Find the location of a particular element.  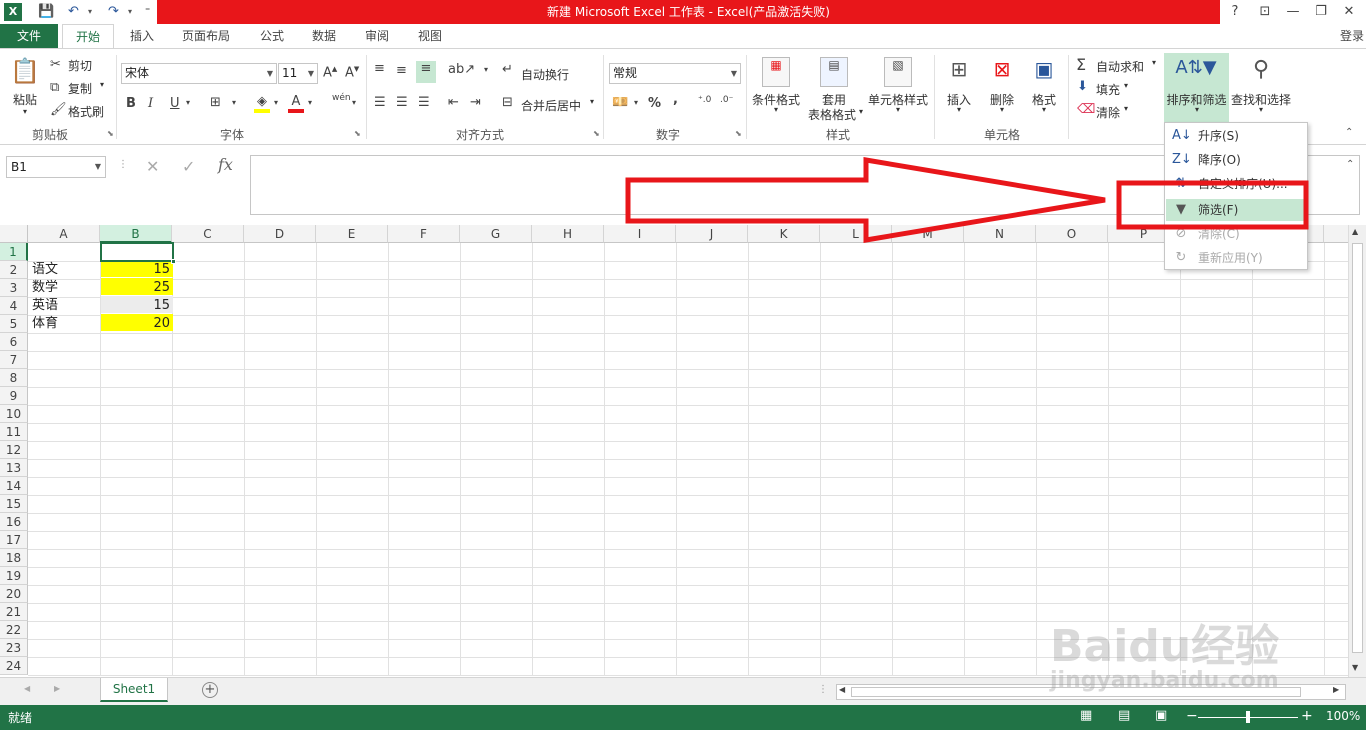

align-top-icon: ≡ is located at coordinates (379, 68).